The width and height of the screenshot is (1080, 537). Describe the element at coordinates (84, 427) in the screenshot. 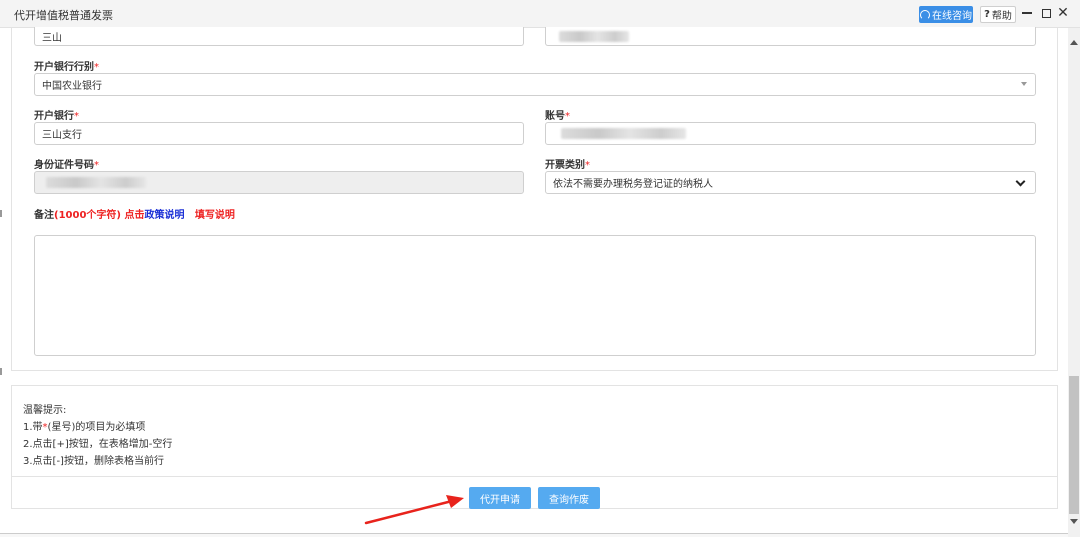

I see `tip-line-1: 1.带*(星号)的项目为必填项` at that location.